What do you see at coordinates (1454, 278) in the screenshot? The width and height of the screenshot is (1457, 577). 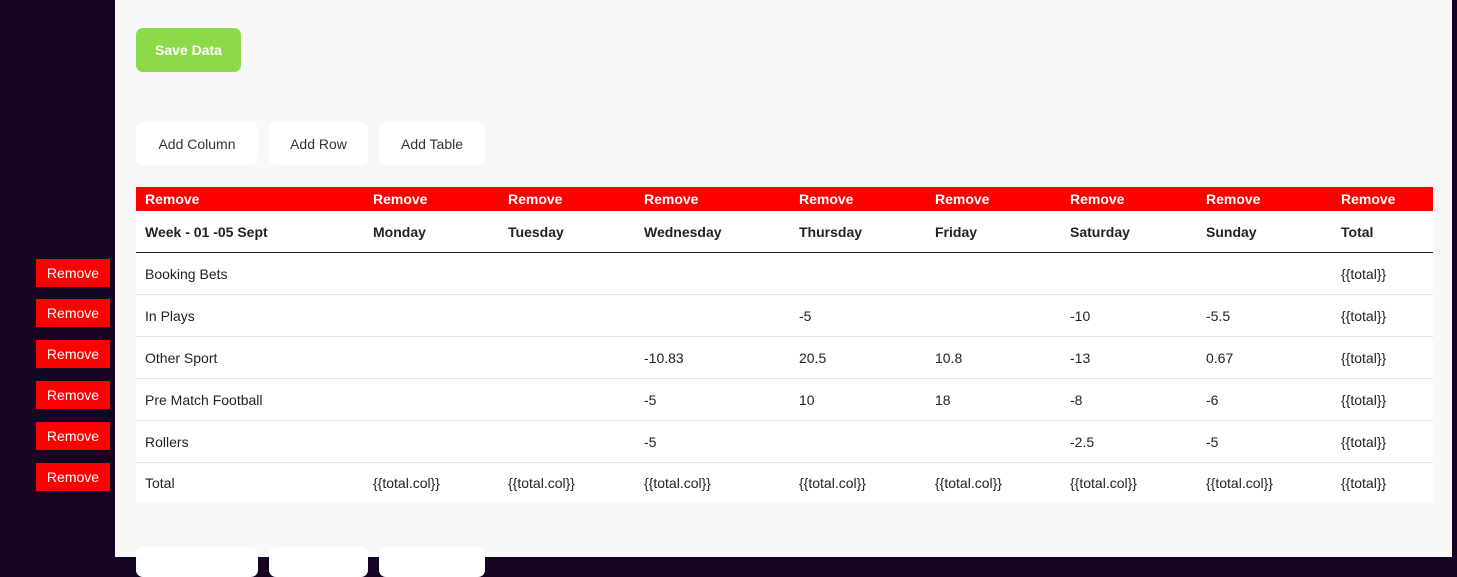 I see `window-edge` at bounding box center [1454, 278].